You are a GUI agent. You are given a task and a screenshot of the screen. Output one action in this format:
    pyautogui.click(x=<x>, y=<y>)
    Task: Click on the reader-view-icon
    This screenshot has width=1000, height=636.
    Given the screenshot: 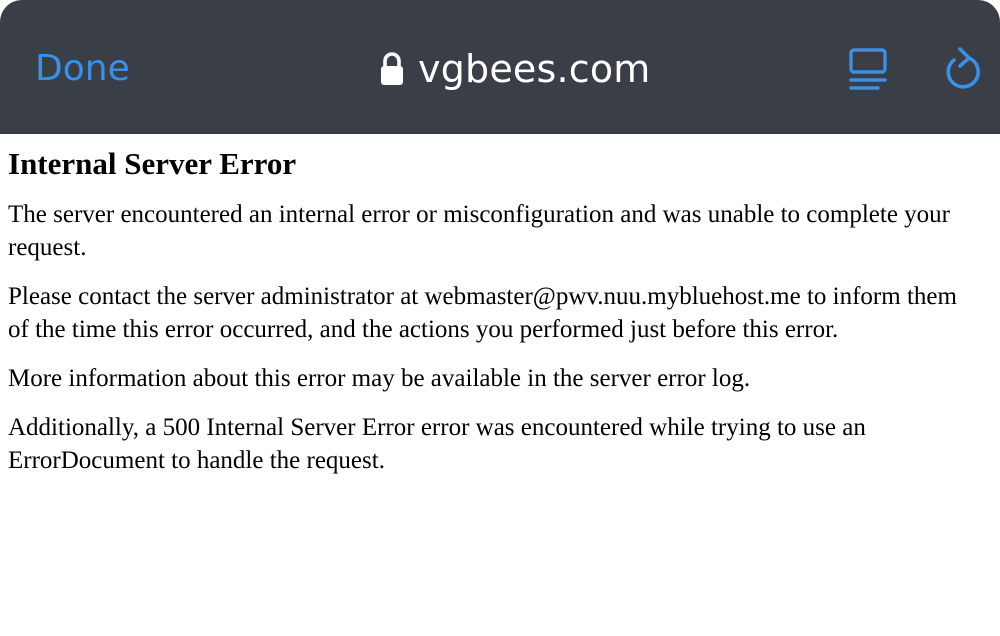 What is the action you would take?
    pyautogui.click(x=868, y=70)
    